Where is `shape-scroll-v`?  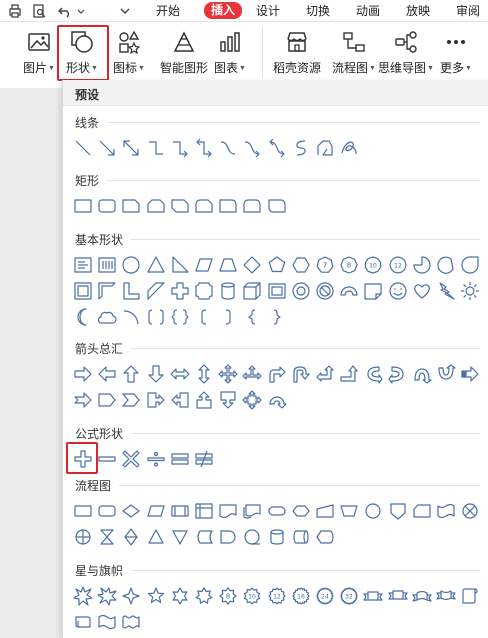 shape-scroll-v is located at coordinates (470, 596).